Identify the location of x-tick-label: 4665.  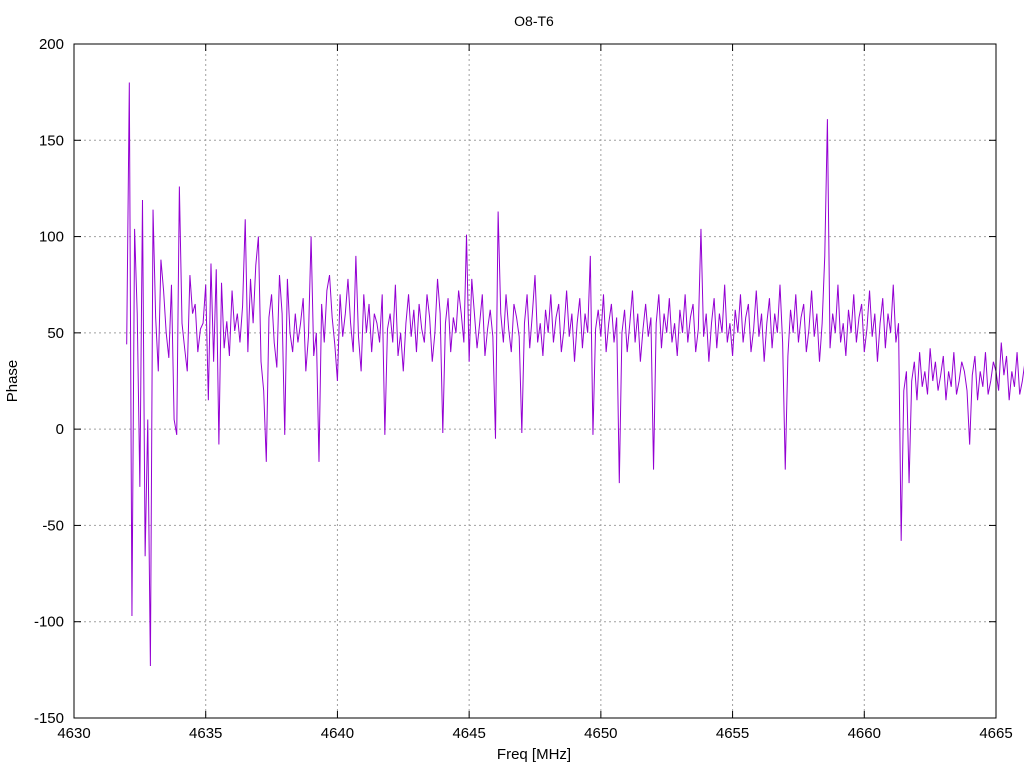
(995, 733).